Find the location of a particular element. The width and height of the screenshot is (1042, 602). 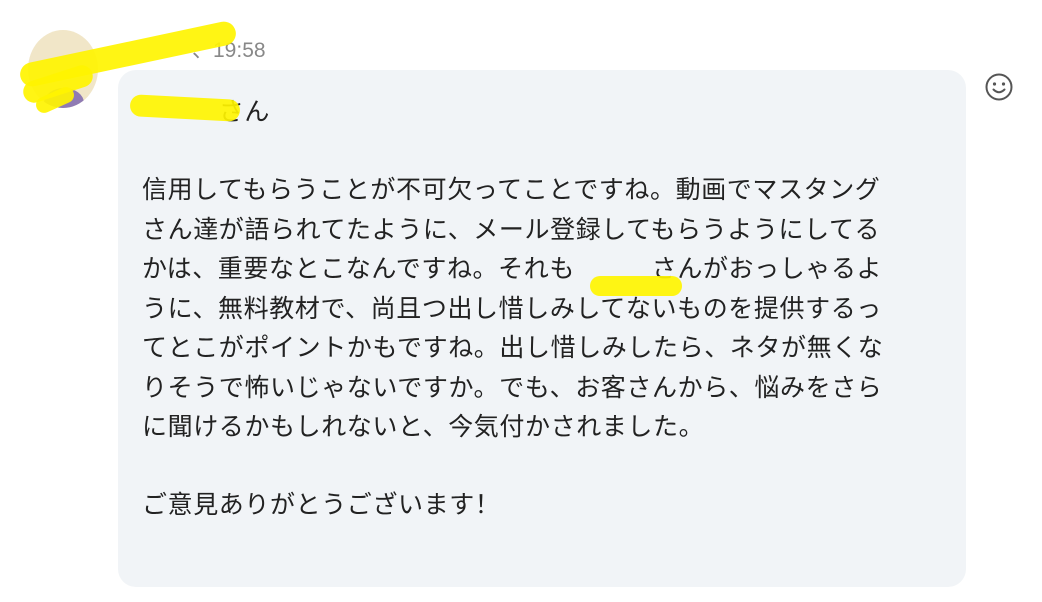

message-time: 、19:58 is located at coordinates (229, 50).